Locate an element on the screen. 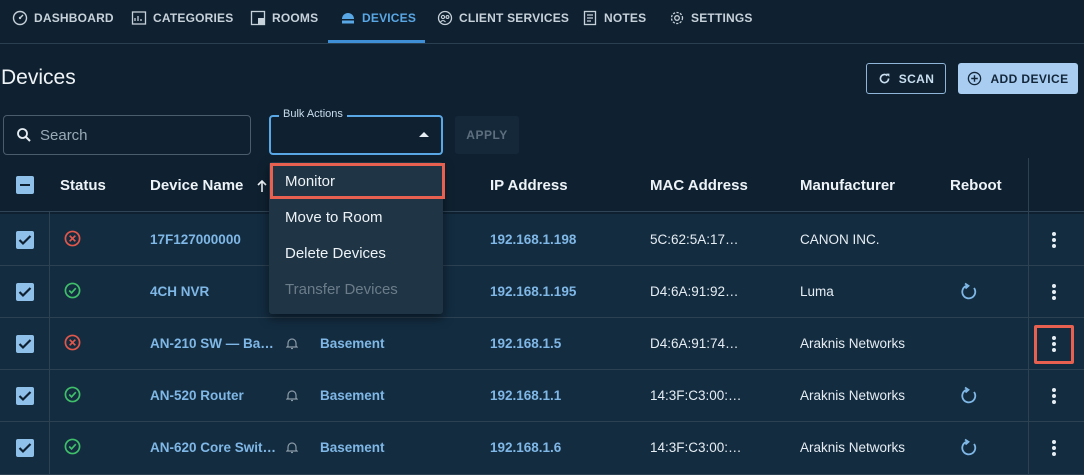  refresh-icon is located at coordinates (884, 78).